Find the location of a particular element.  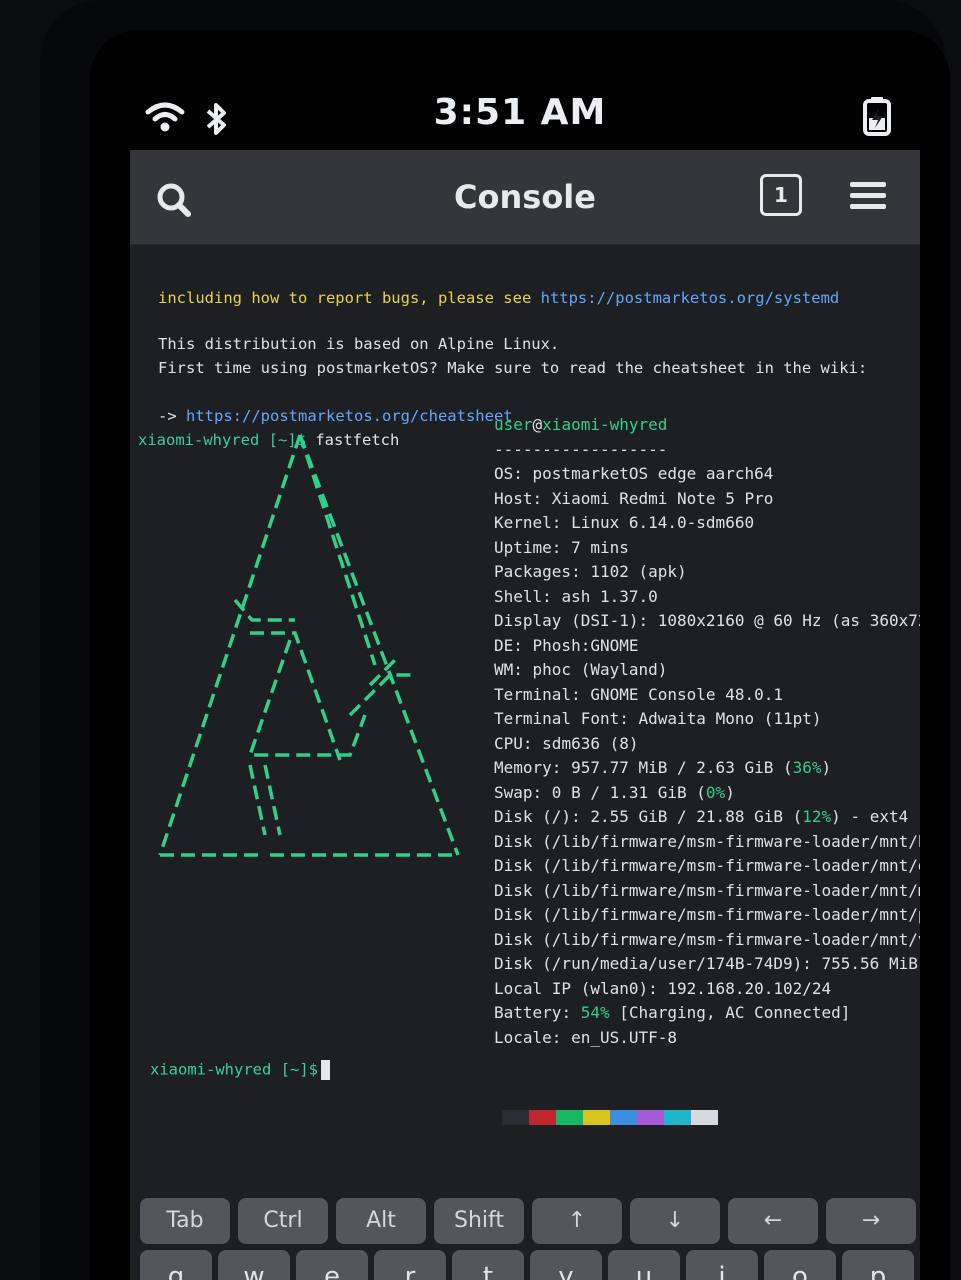

ff-key: Battery is located at coordinates (528, 1012).